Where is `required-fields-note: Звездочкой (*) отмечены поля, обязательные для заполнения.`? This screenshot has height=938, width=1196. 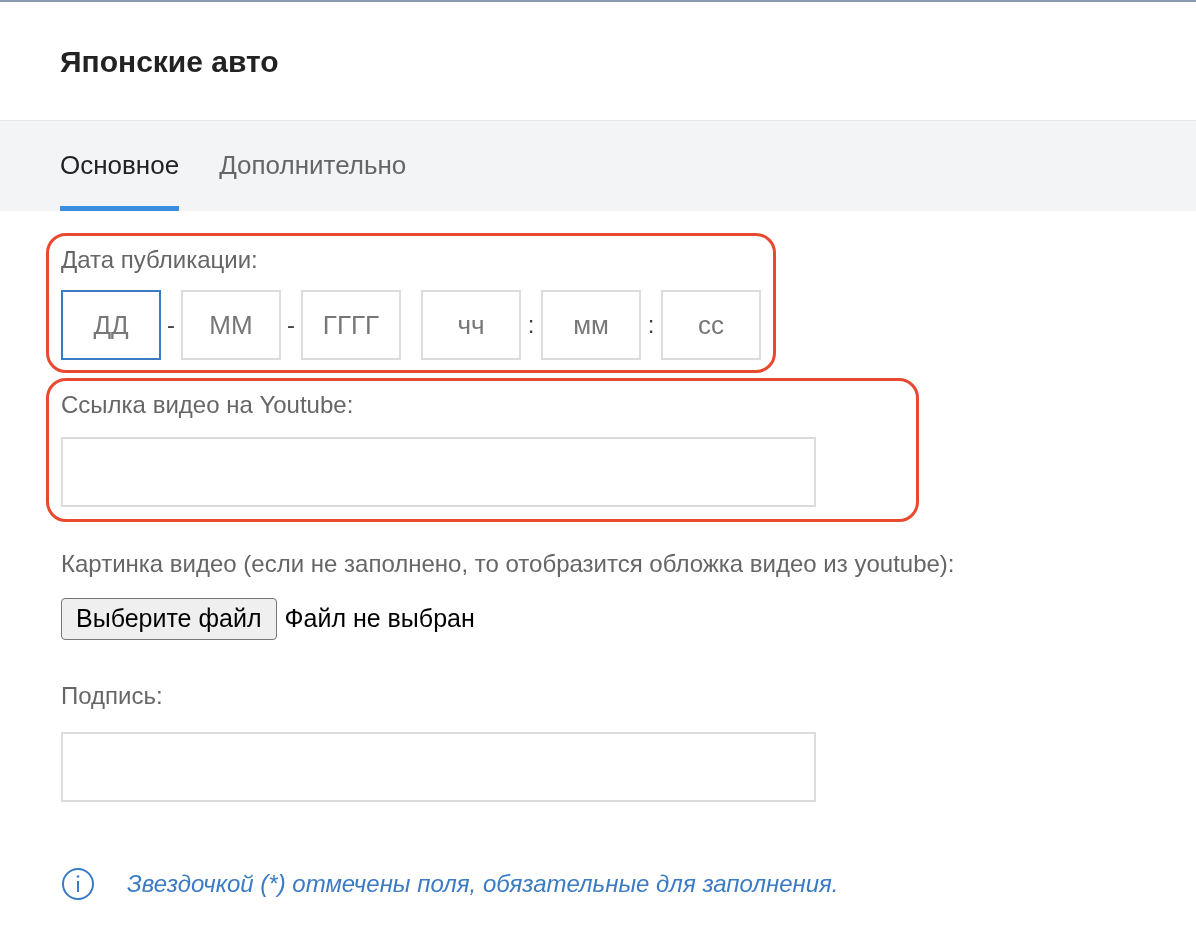
required-fields-note: Звездочкой (*) отмечены поля, обязательные для заполнения. is located at coordinates (483, 884).